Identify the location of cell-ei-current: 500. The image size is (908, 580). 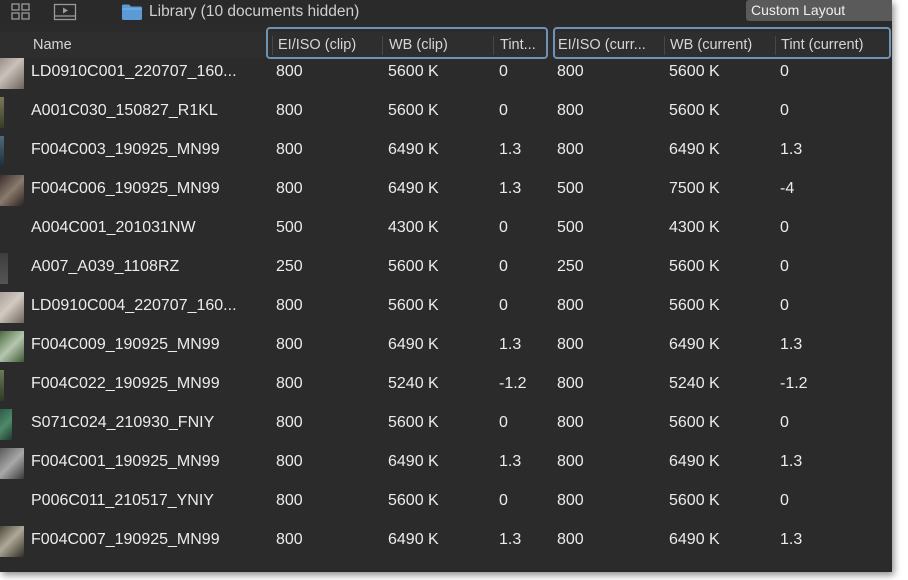
(570, 227).